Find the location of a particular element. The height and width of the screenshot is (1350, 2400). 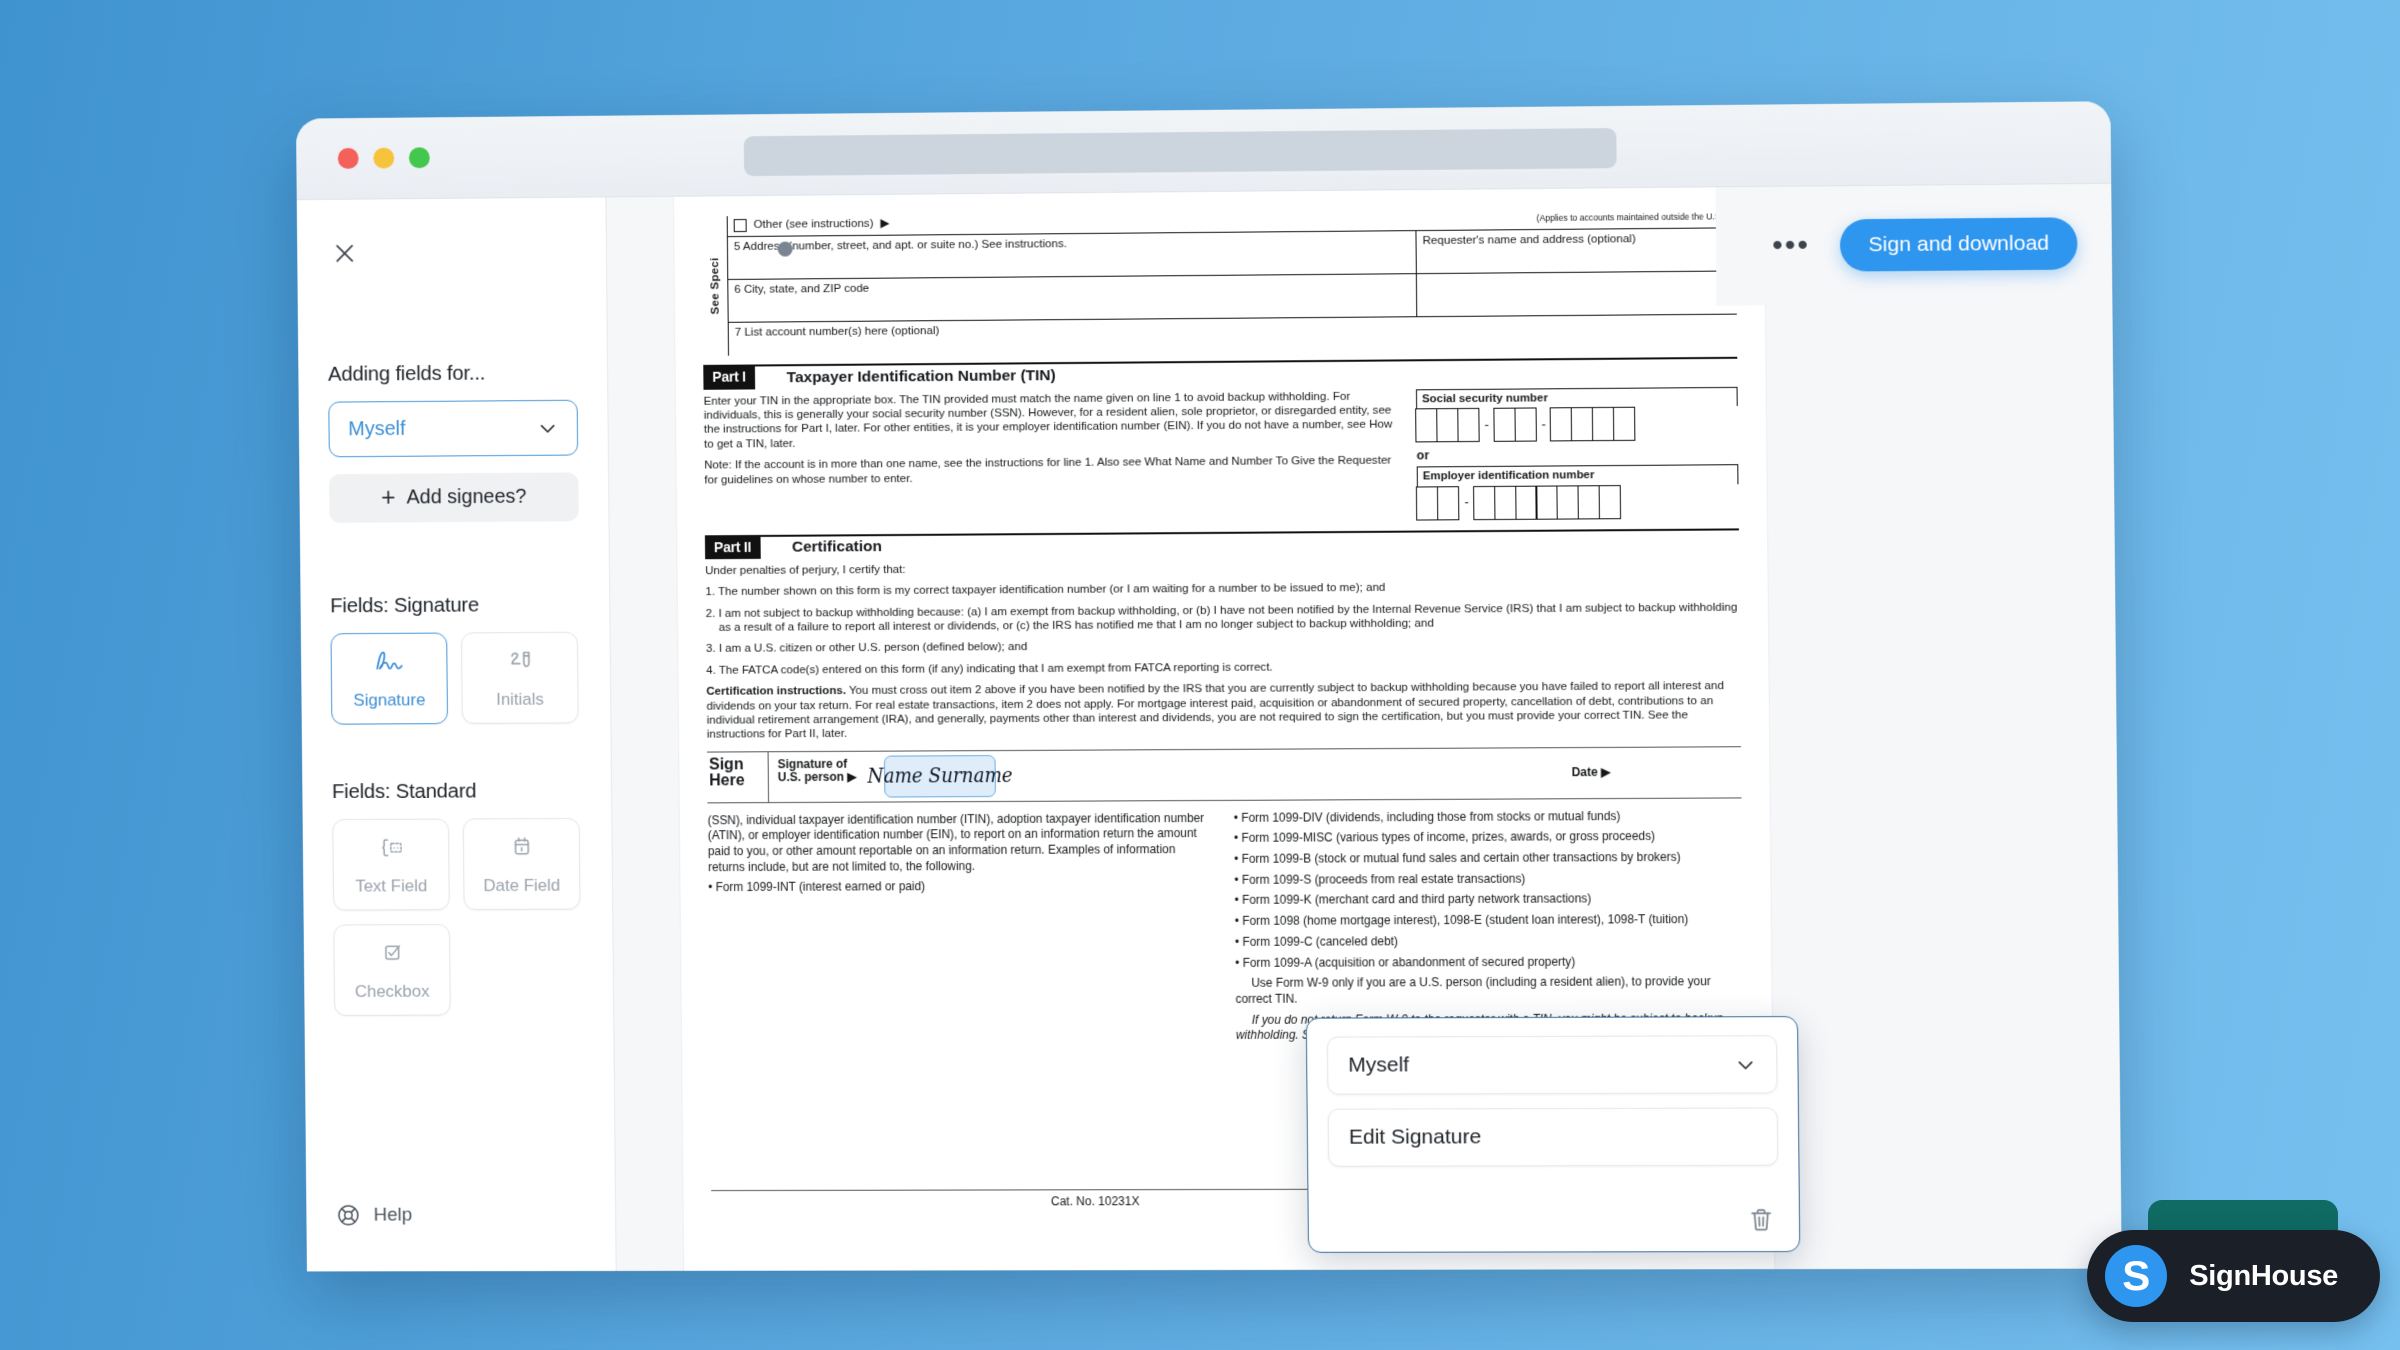

placed-signature-field: Name Surname is located at coordinates (940, 776).